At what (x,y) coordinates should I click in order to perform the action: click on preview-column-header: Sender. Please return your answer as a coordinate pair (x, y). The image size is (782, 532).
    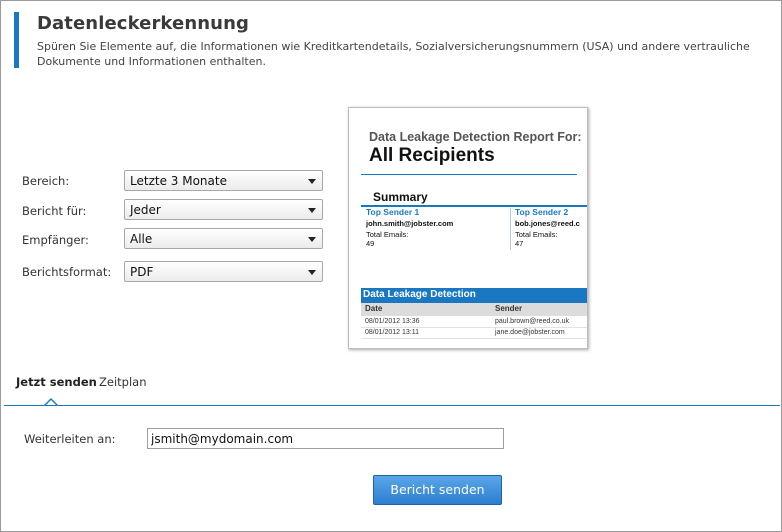
    Looking at the image, I should click on (509, 308).